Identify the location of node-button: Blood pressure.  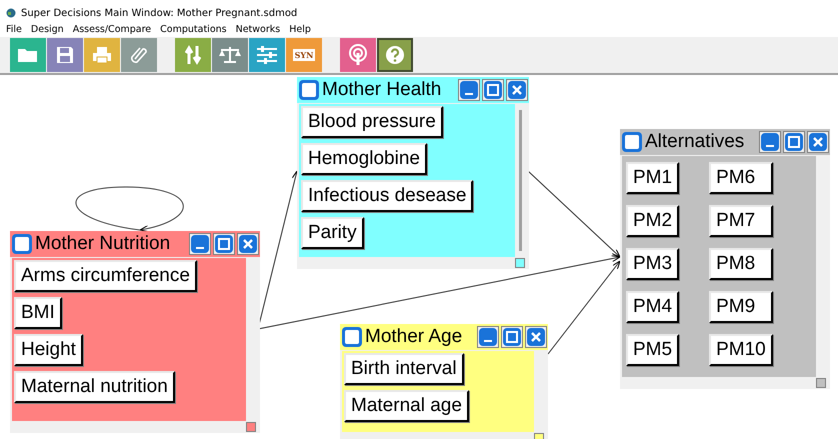
(372, 122).